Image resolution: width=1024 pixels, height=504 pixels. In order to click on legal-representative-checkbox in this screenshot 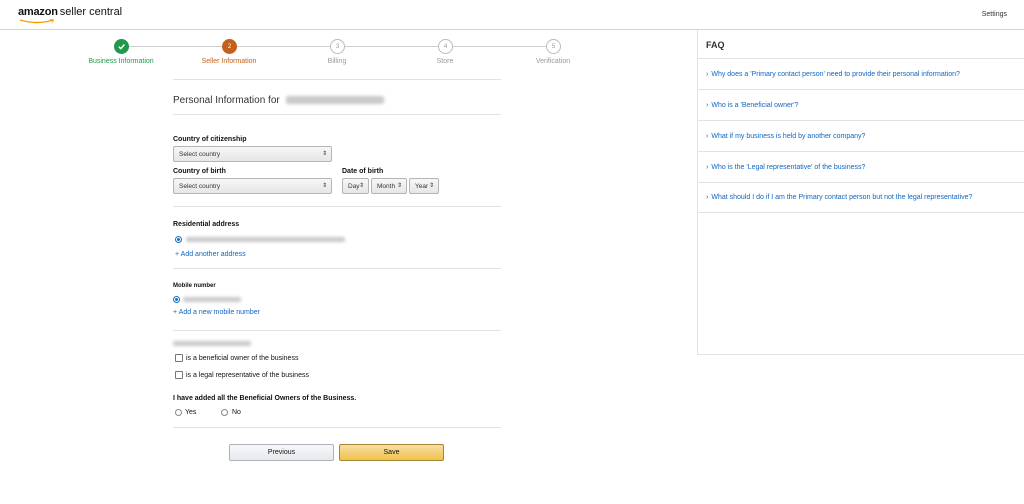, I will do `click(179, 375)`.